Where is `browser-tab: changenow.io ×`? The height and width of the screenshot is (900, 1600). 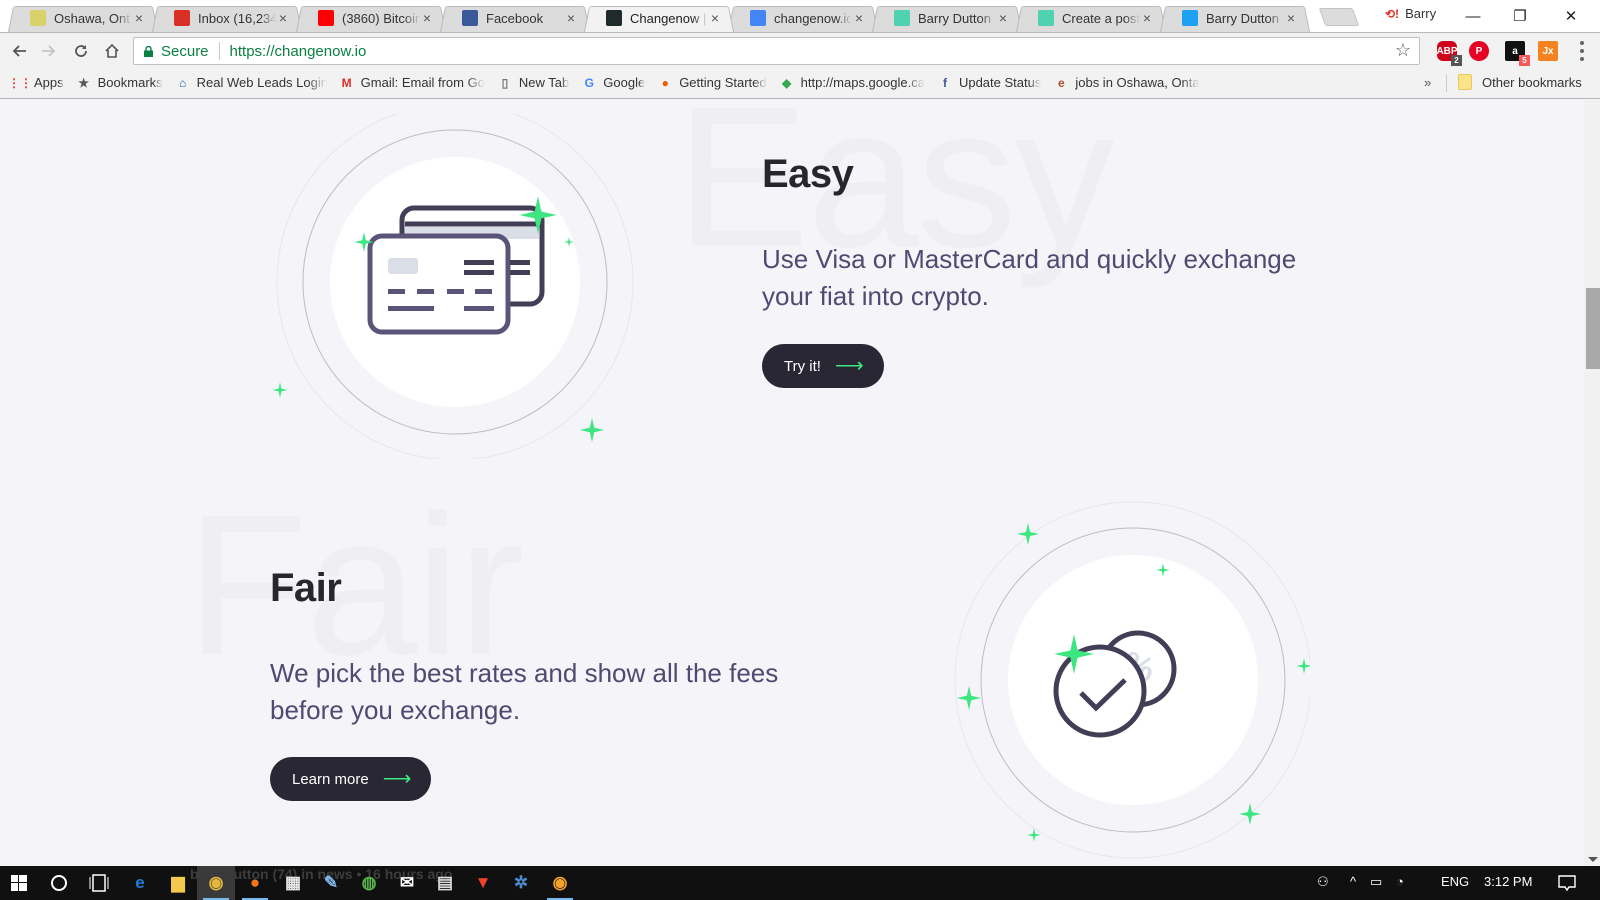 browser-tab: changenow.io × is located at coordinates (801, 18).